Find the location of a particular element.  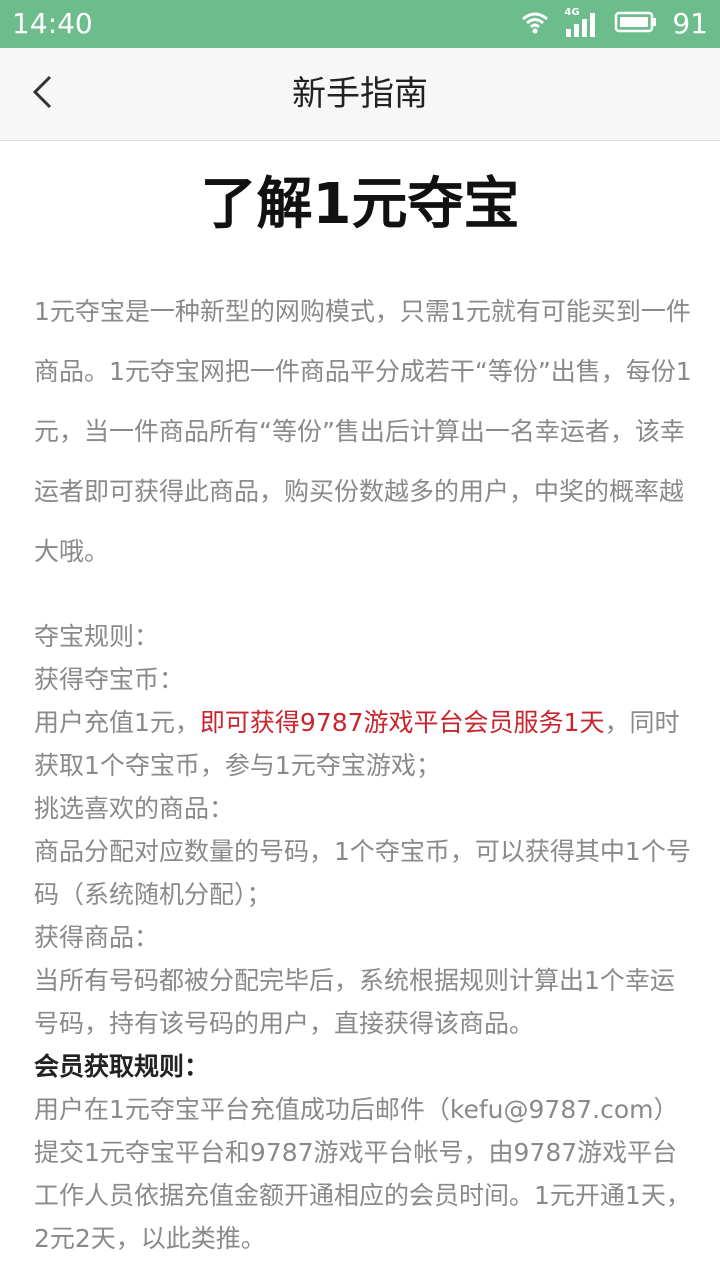

choose-heading: 挑选喜欢的商品： is located at coordinates (134, 808).